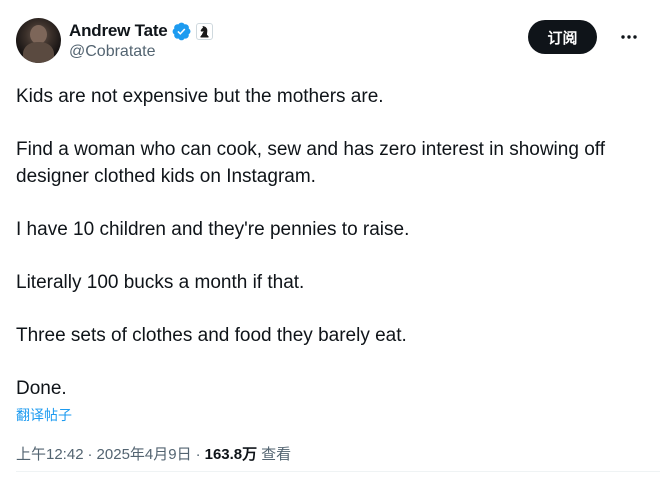 This screenshot has height=478, width=660. What do you see at coordinates (231, 455) in the screenshot?
I see `views-count: 163.8万` at bounding box center [231, 455].